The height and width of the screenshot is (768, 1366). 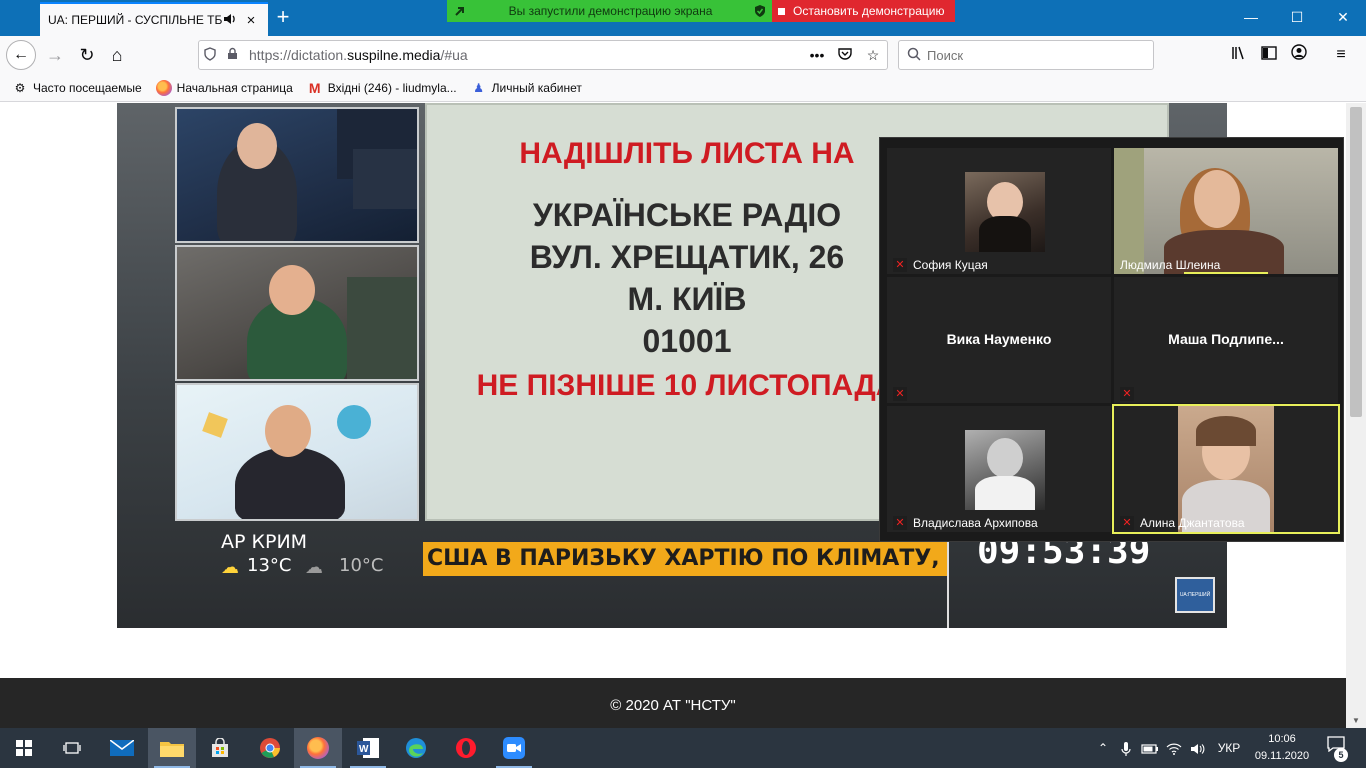 I want to click on weather-day-temp: 13°C, so click(x=269, y=565).